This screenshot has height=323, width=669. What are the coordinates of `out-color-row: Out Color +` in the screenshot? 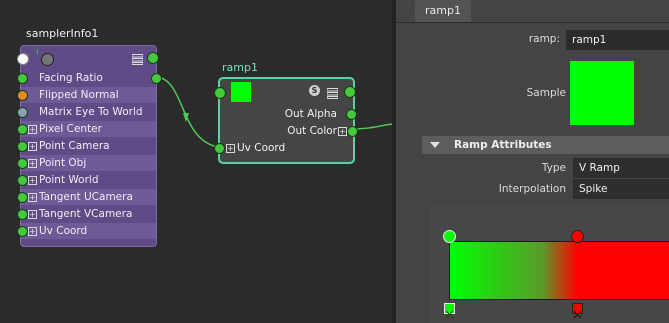 It's located at (289, 131).